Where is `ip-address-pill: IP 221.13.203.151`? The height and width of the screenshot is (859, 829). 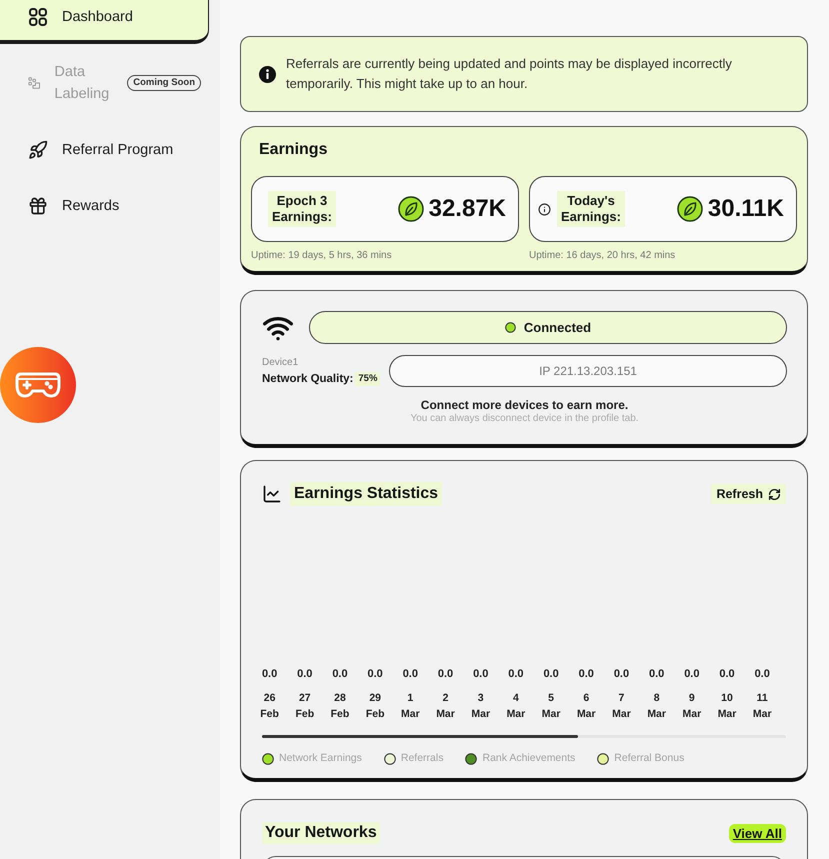
ip-address-pill: IP 221.13.203.151 is located at coordinates (588, 371).